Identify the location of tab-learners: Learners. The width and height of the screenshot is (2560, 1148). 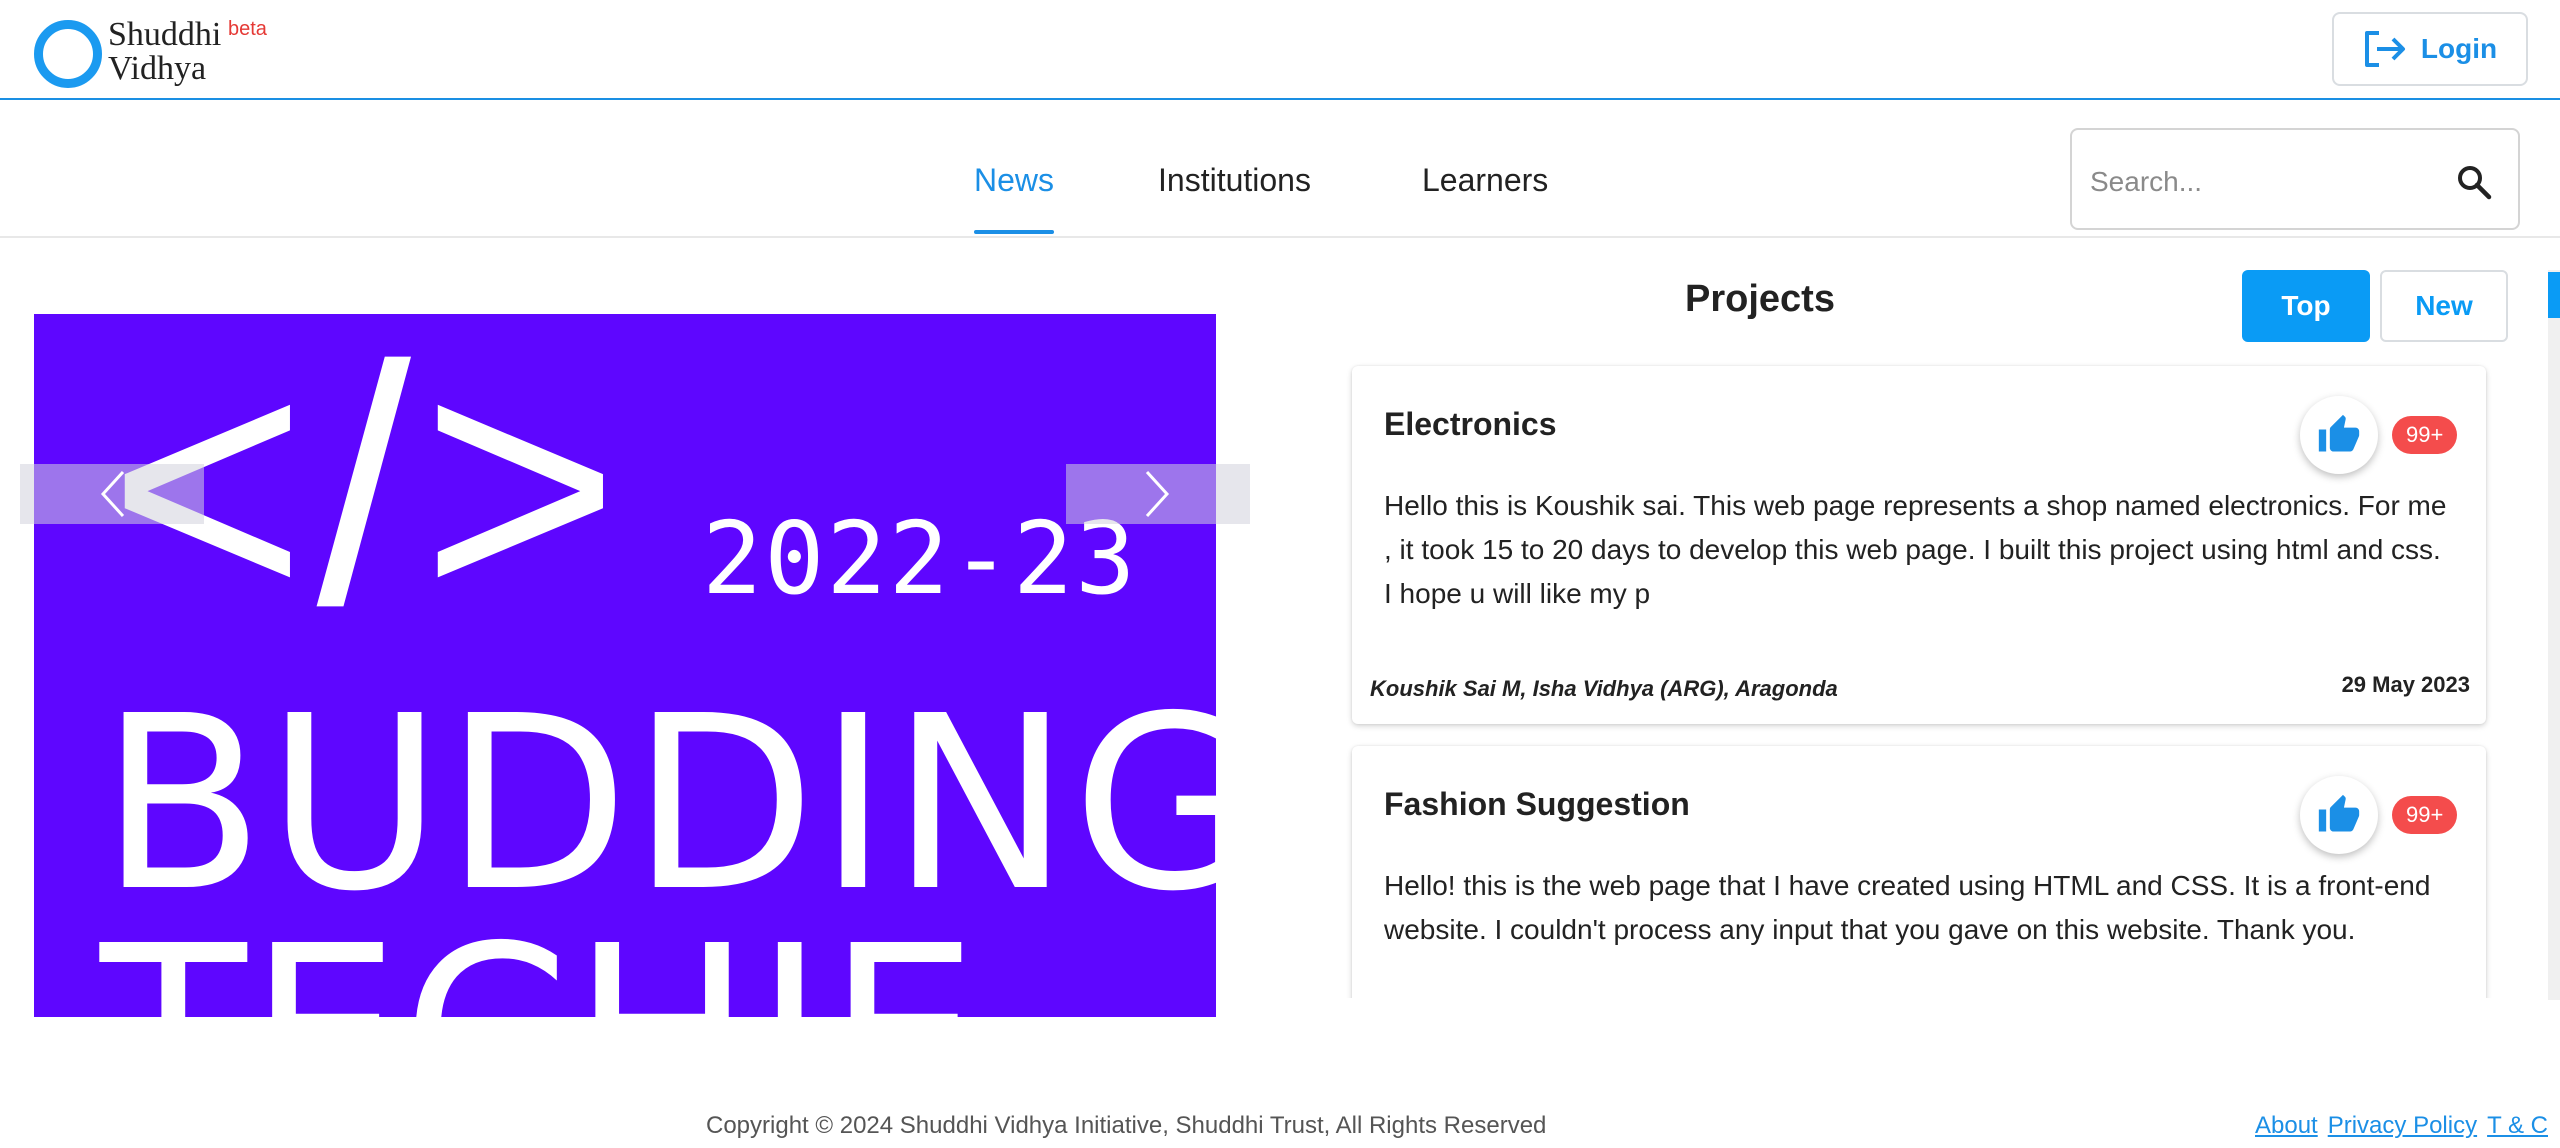
(1485, 180).